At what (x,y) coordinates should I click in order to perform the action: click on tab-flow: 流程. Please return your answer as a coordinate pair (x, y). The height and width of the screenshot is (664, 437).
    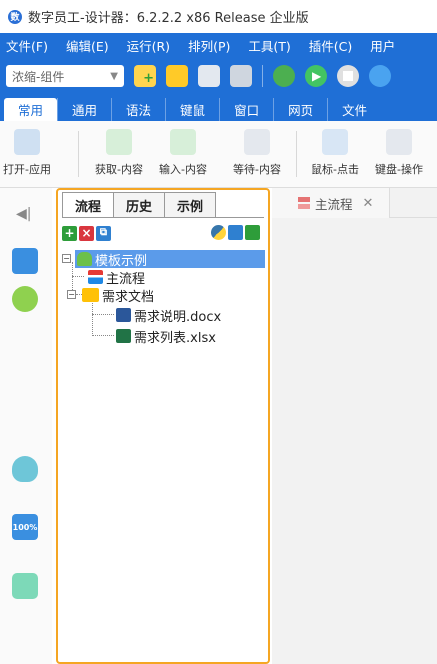
    Looking at the image, I should click on (88, 204).